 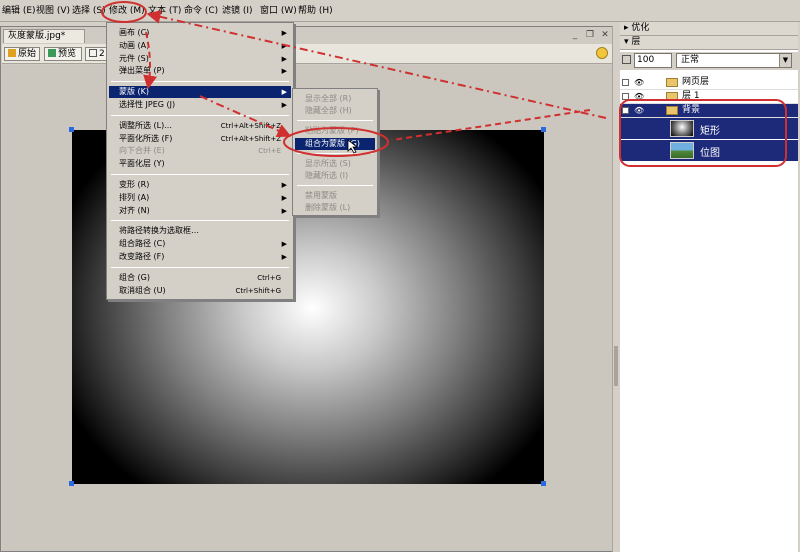 I want to click on menu-filters: 滤镜 (I), so click(x=237, y=11).